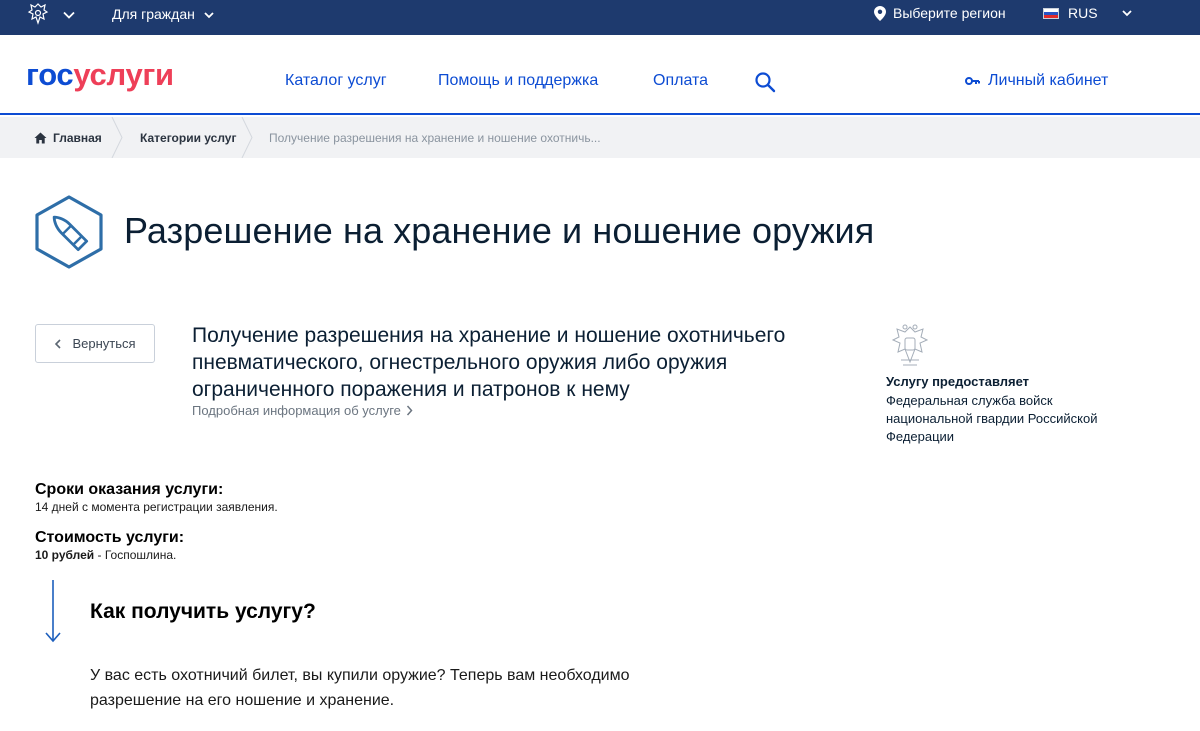  Describe the element at coordinates (949, 13) in the screenshot. I see `region-label: Выберите регион` at that location.